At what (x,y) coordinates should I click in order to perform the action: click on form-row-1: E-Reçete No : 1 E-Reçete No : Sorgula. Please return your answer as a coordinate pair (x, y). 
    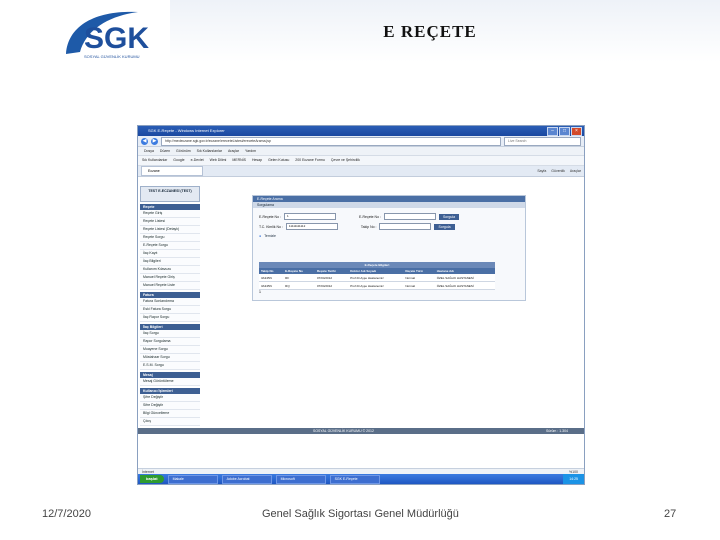
    Looking at the image, I should click on (359, 216).